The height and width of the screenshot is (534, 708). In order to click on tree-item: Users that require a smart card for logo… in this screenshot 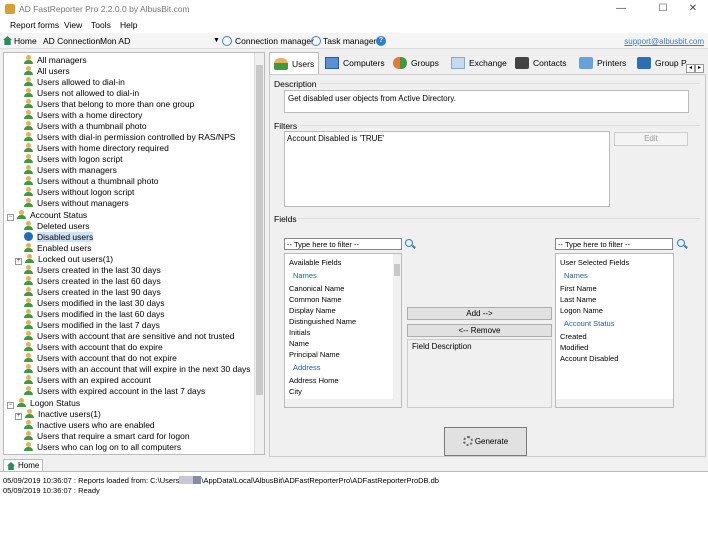, I will do `click(107, 436)`.